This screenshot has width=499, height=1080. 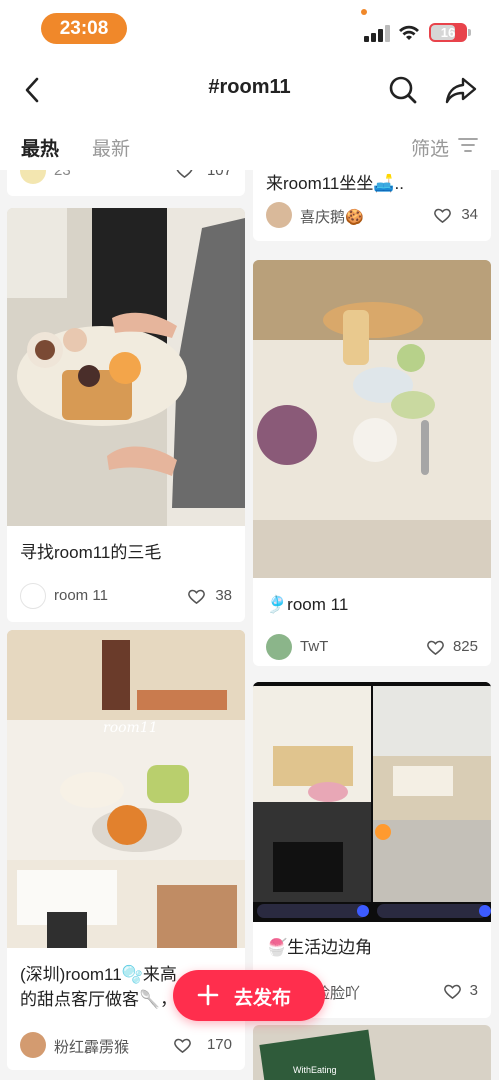 What do you see at coordinates (469, 214) in the screenshot?
I see `like-count: 34` at bounding box center [469, 214].